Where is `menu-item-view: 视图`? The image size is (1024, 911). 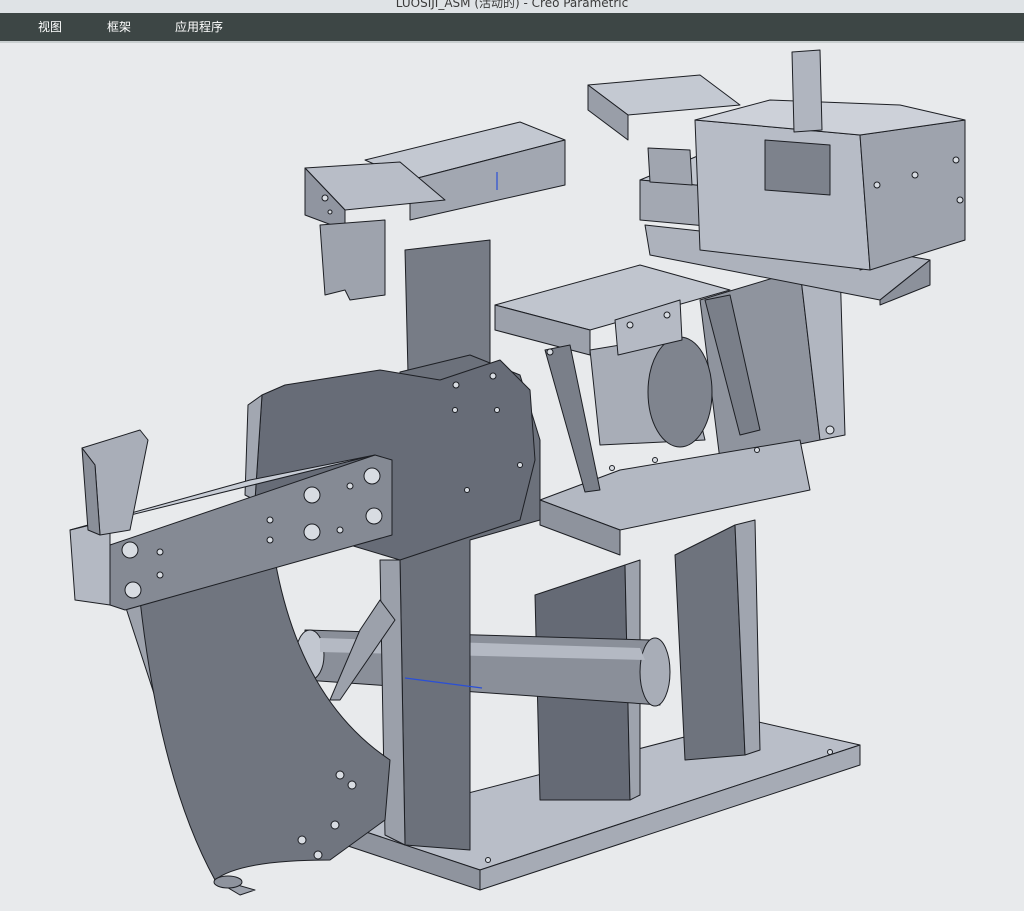 menu-item-view: 视图 is located at coordinates (50, 27).